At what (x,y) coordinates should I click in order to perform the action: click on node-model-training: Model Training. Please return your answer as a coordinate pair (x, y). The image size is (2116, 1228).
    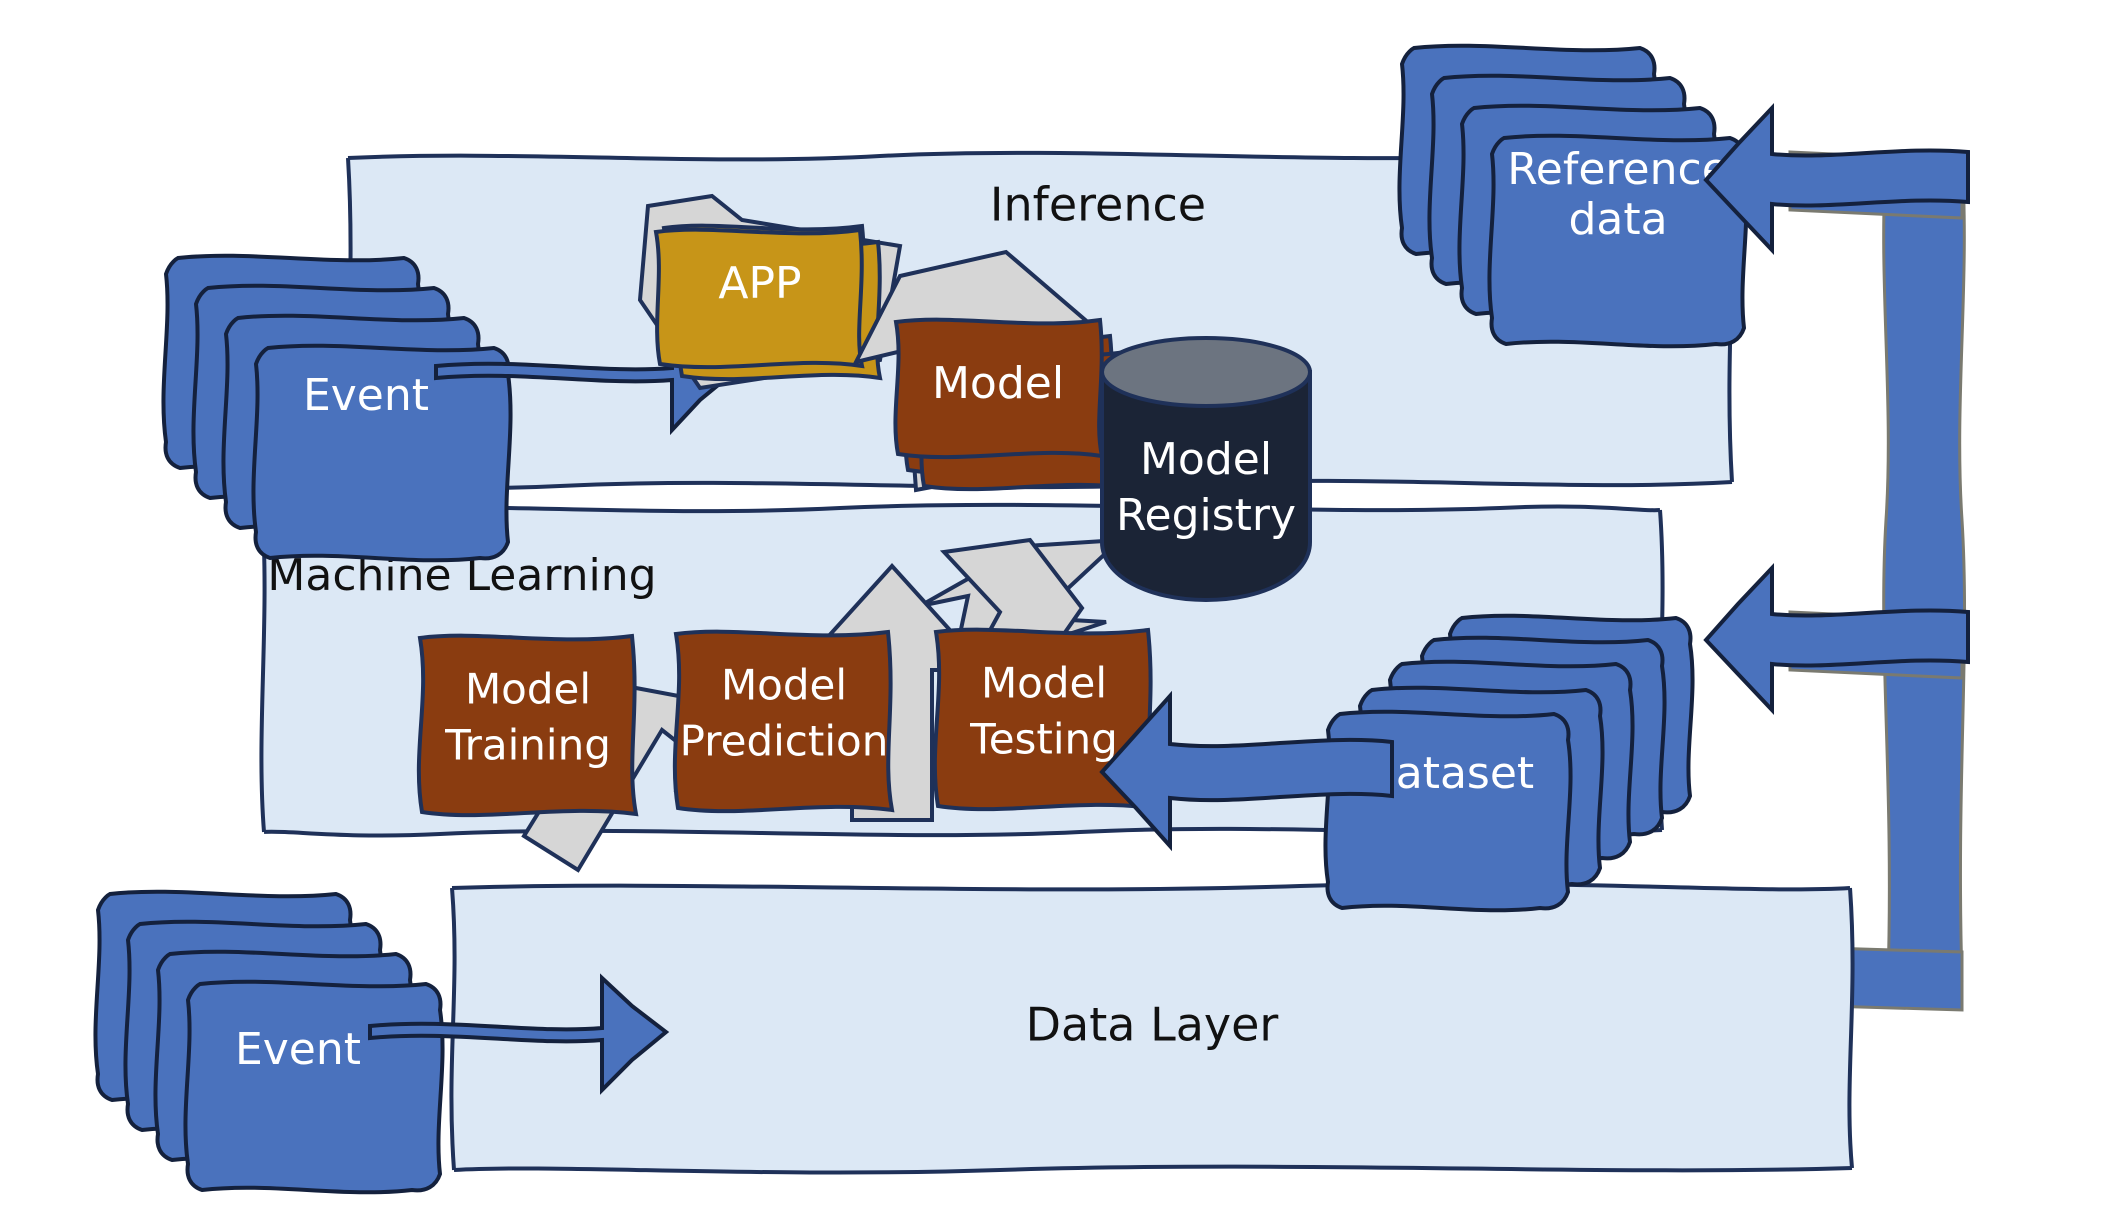
    Looking at the image, I should click on (527, 725).